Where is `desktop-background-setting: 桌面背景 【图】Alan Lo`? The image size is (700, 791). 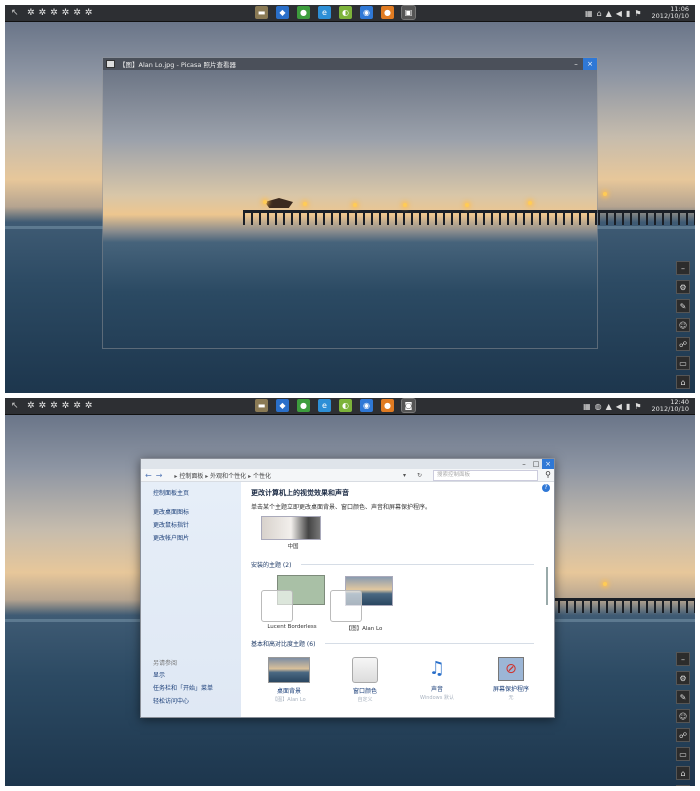
desktop-background-setting: 桌面背景 【图】Alan Lo is located at coordinates (289, 680).